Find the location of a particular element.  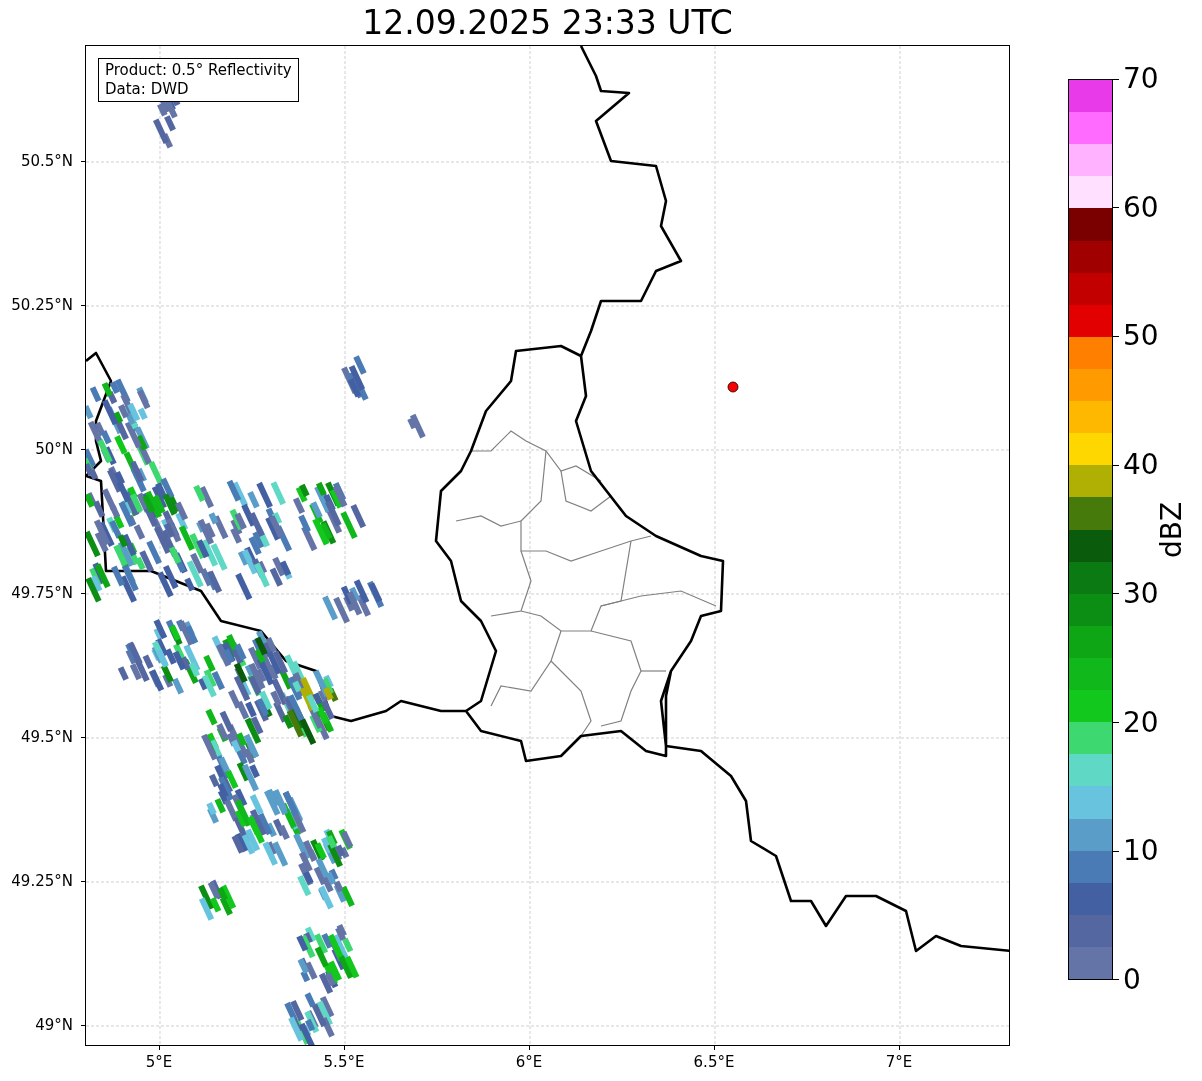

axis-tick-label: 49°N is located at coordinates (54, 1025).